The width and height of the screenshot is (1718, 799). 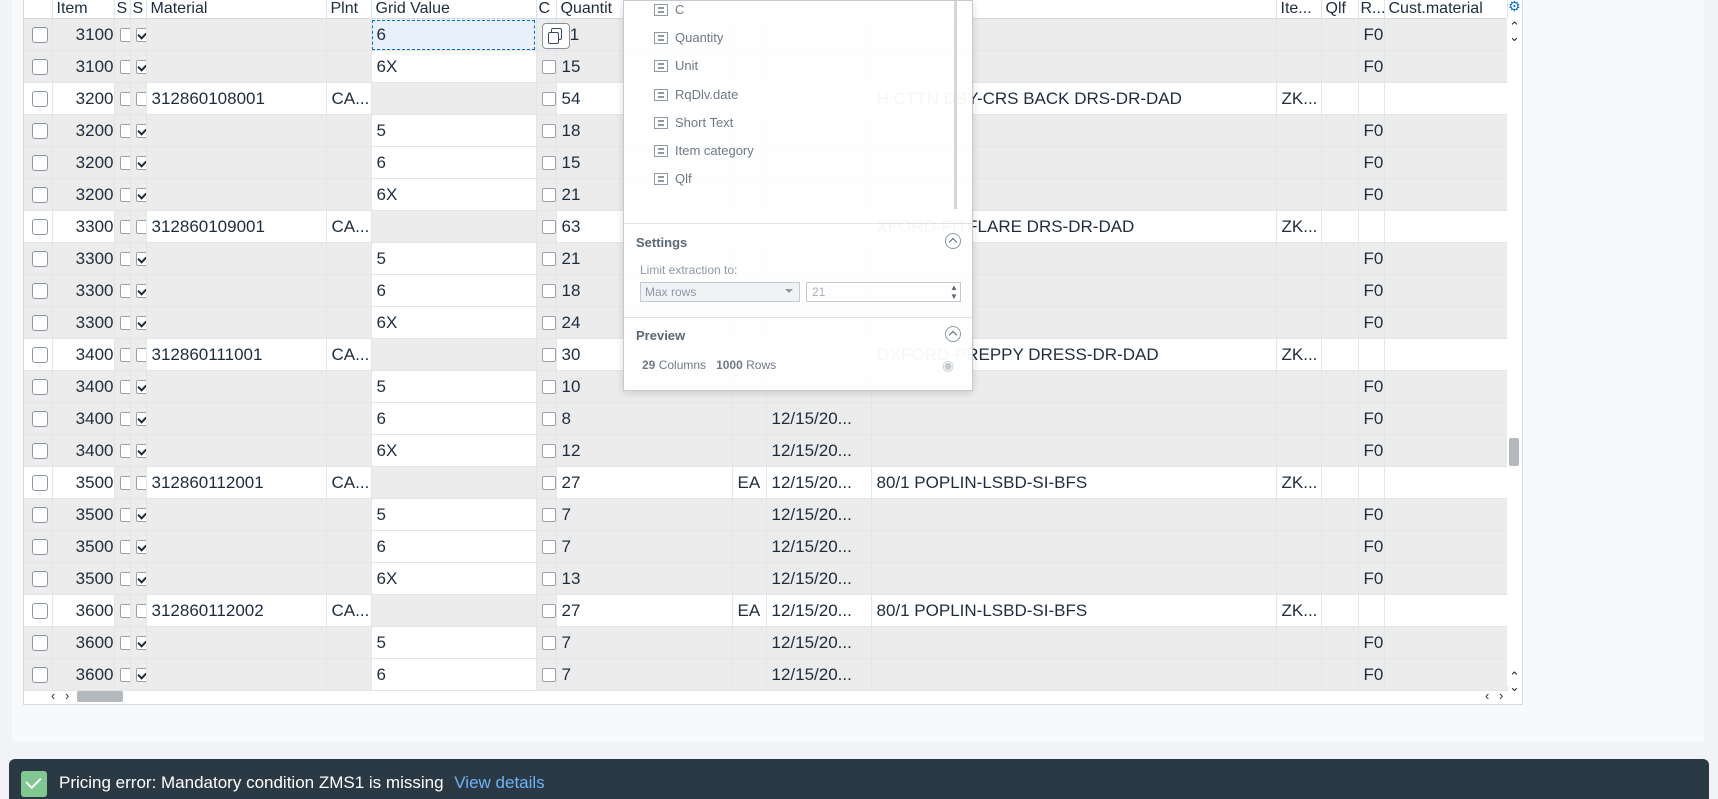 What do you see at coordinates (644, 642) in the screenshot?
I see `quantity-cell: 7` at bounding box center [644, 642].